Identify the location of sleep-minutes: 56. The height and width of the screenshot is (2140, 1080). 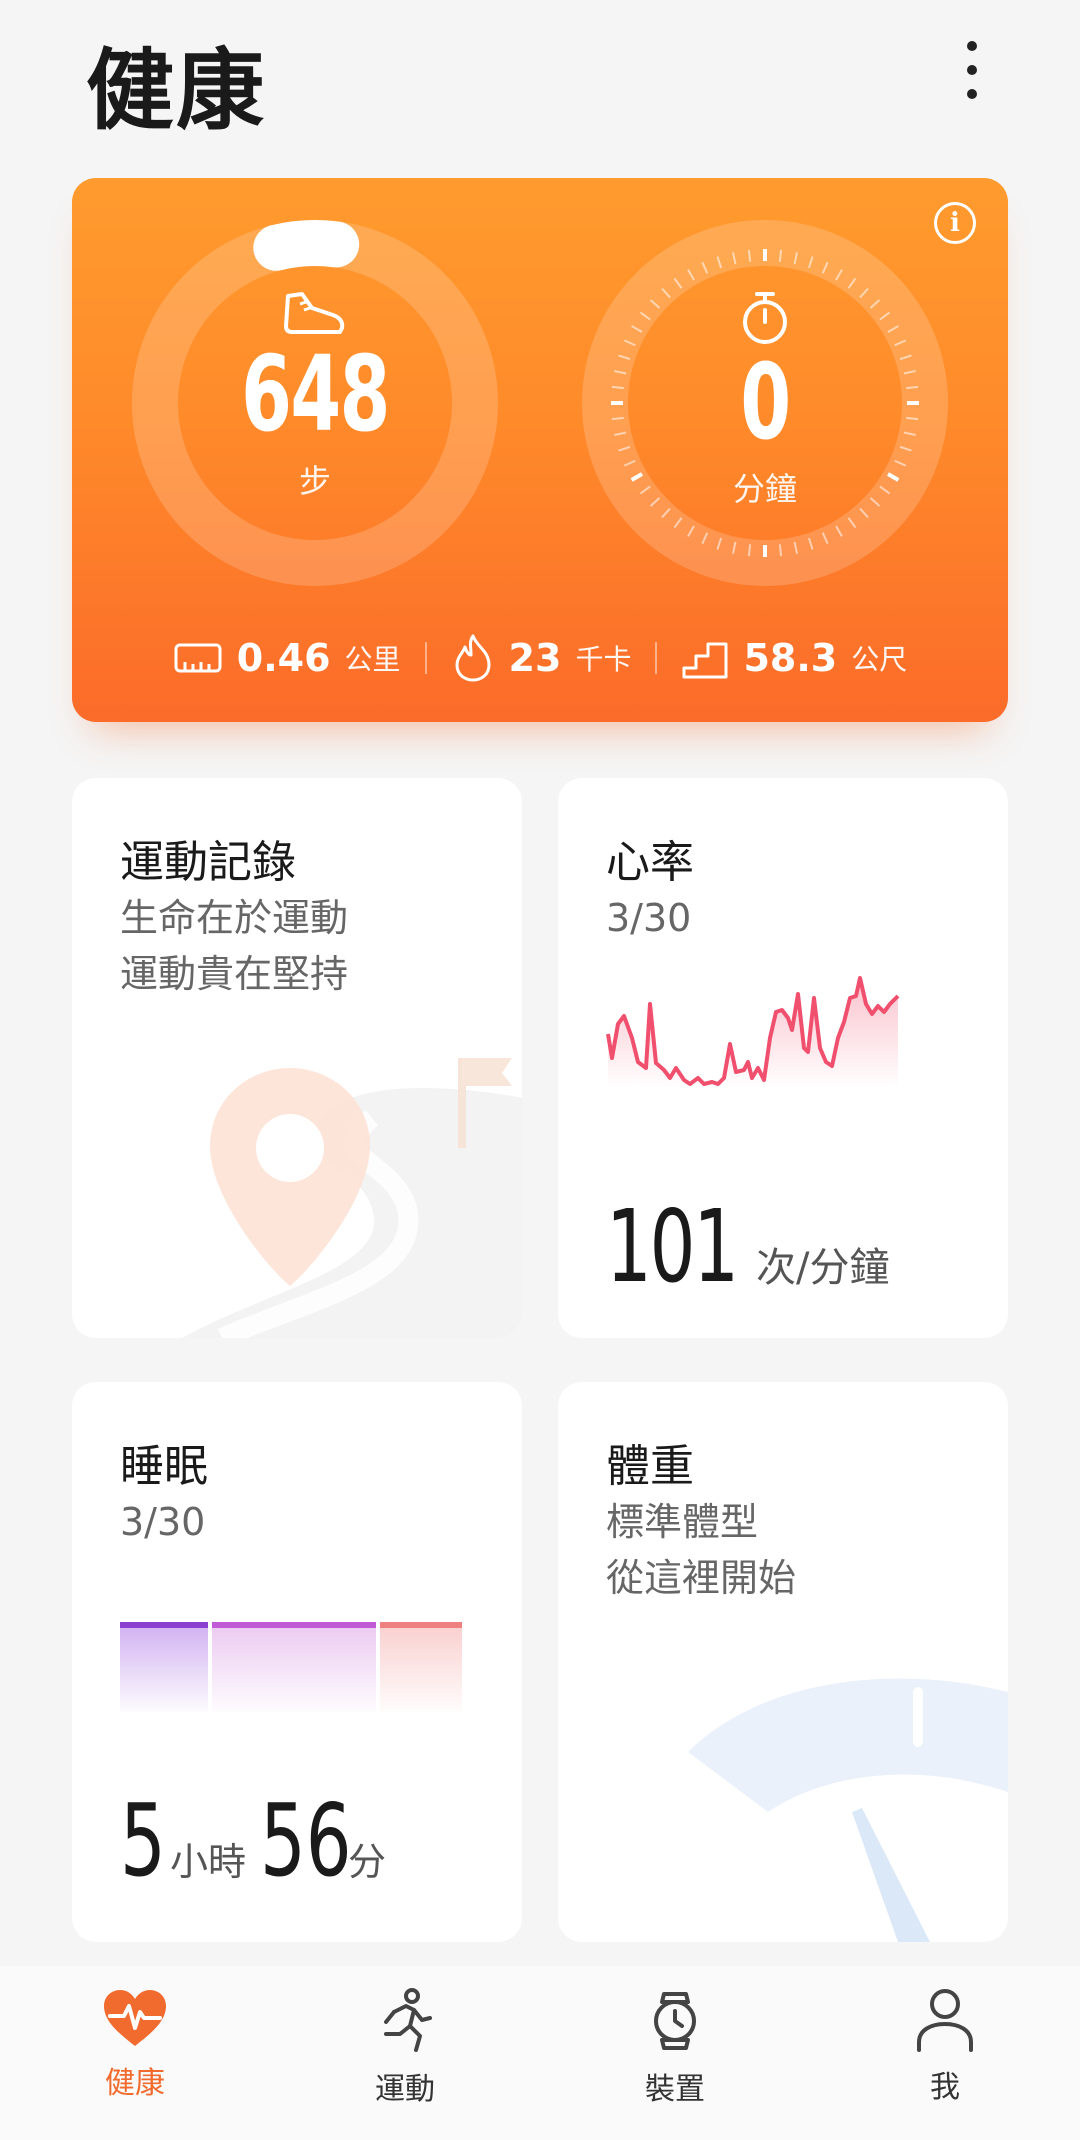
(306, 1840).